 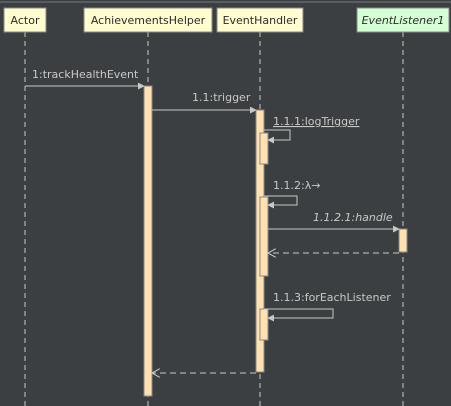 What do you see at coordinates (281, 202) in the screenshot?
I see `message-arrow-lambda` at bounding box center [281, 202].